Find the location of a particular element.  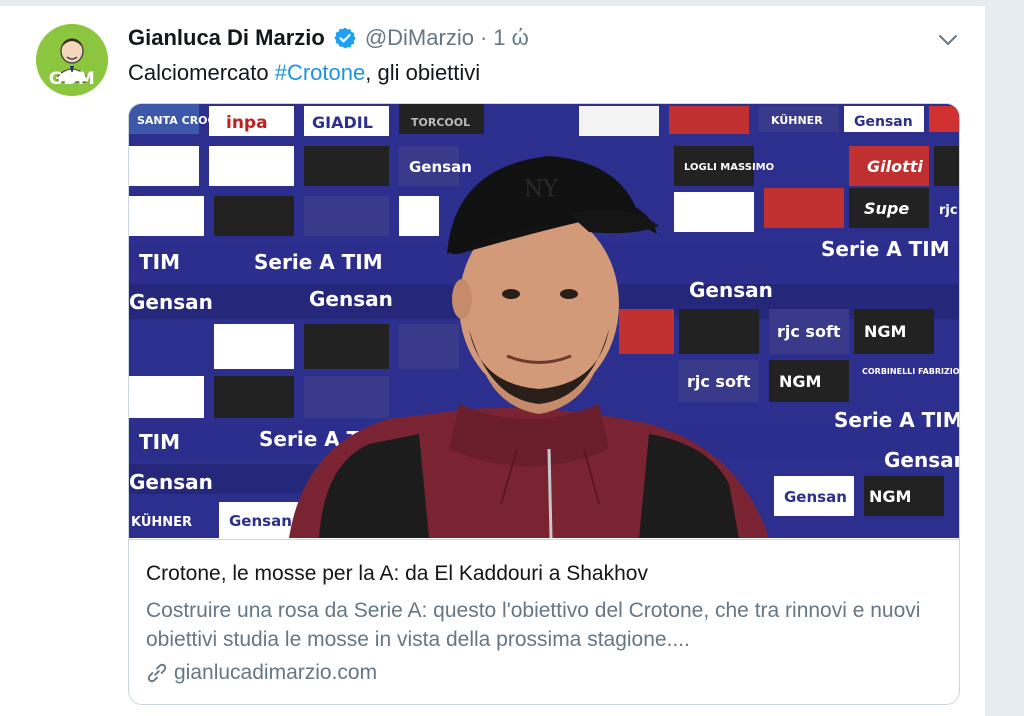

sponsor-santa-croce: SANTA CROCE is located at coordinates (180, 120).